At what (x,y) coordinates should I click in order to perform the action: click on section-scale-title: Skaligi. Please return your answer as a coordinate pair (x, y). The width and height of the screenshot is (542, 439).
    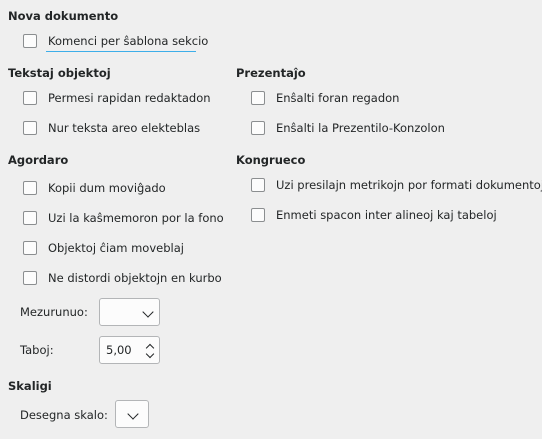
    Looking at the image, I should click on (30, 386).